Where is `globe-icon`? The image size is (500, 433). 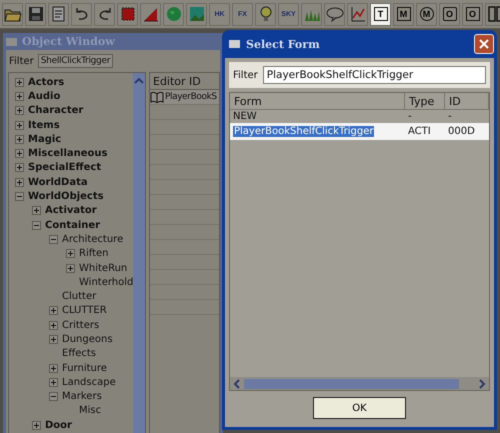
globe-icon is located at coordinates (174, 14).